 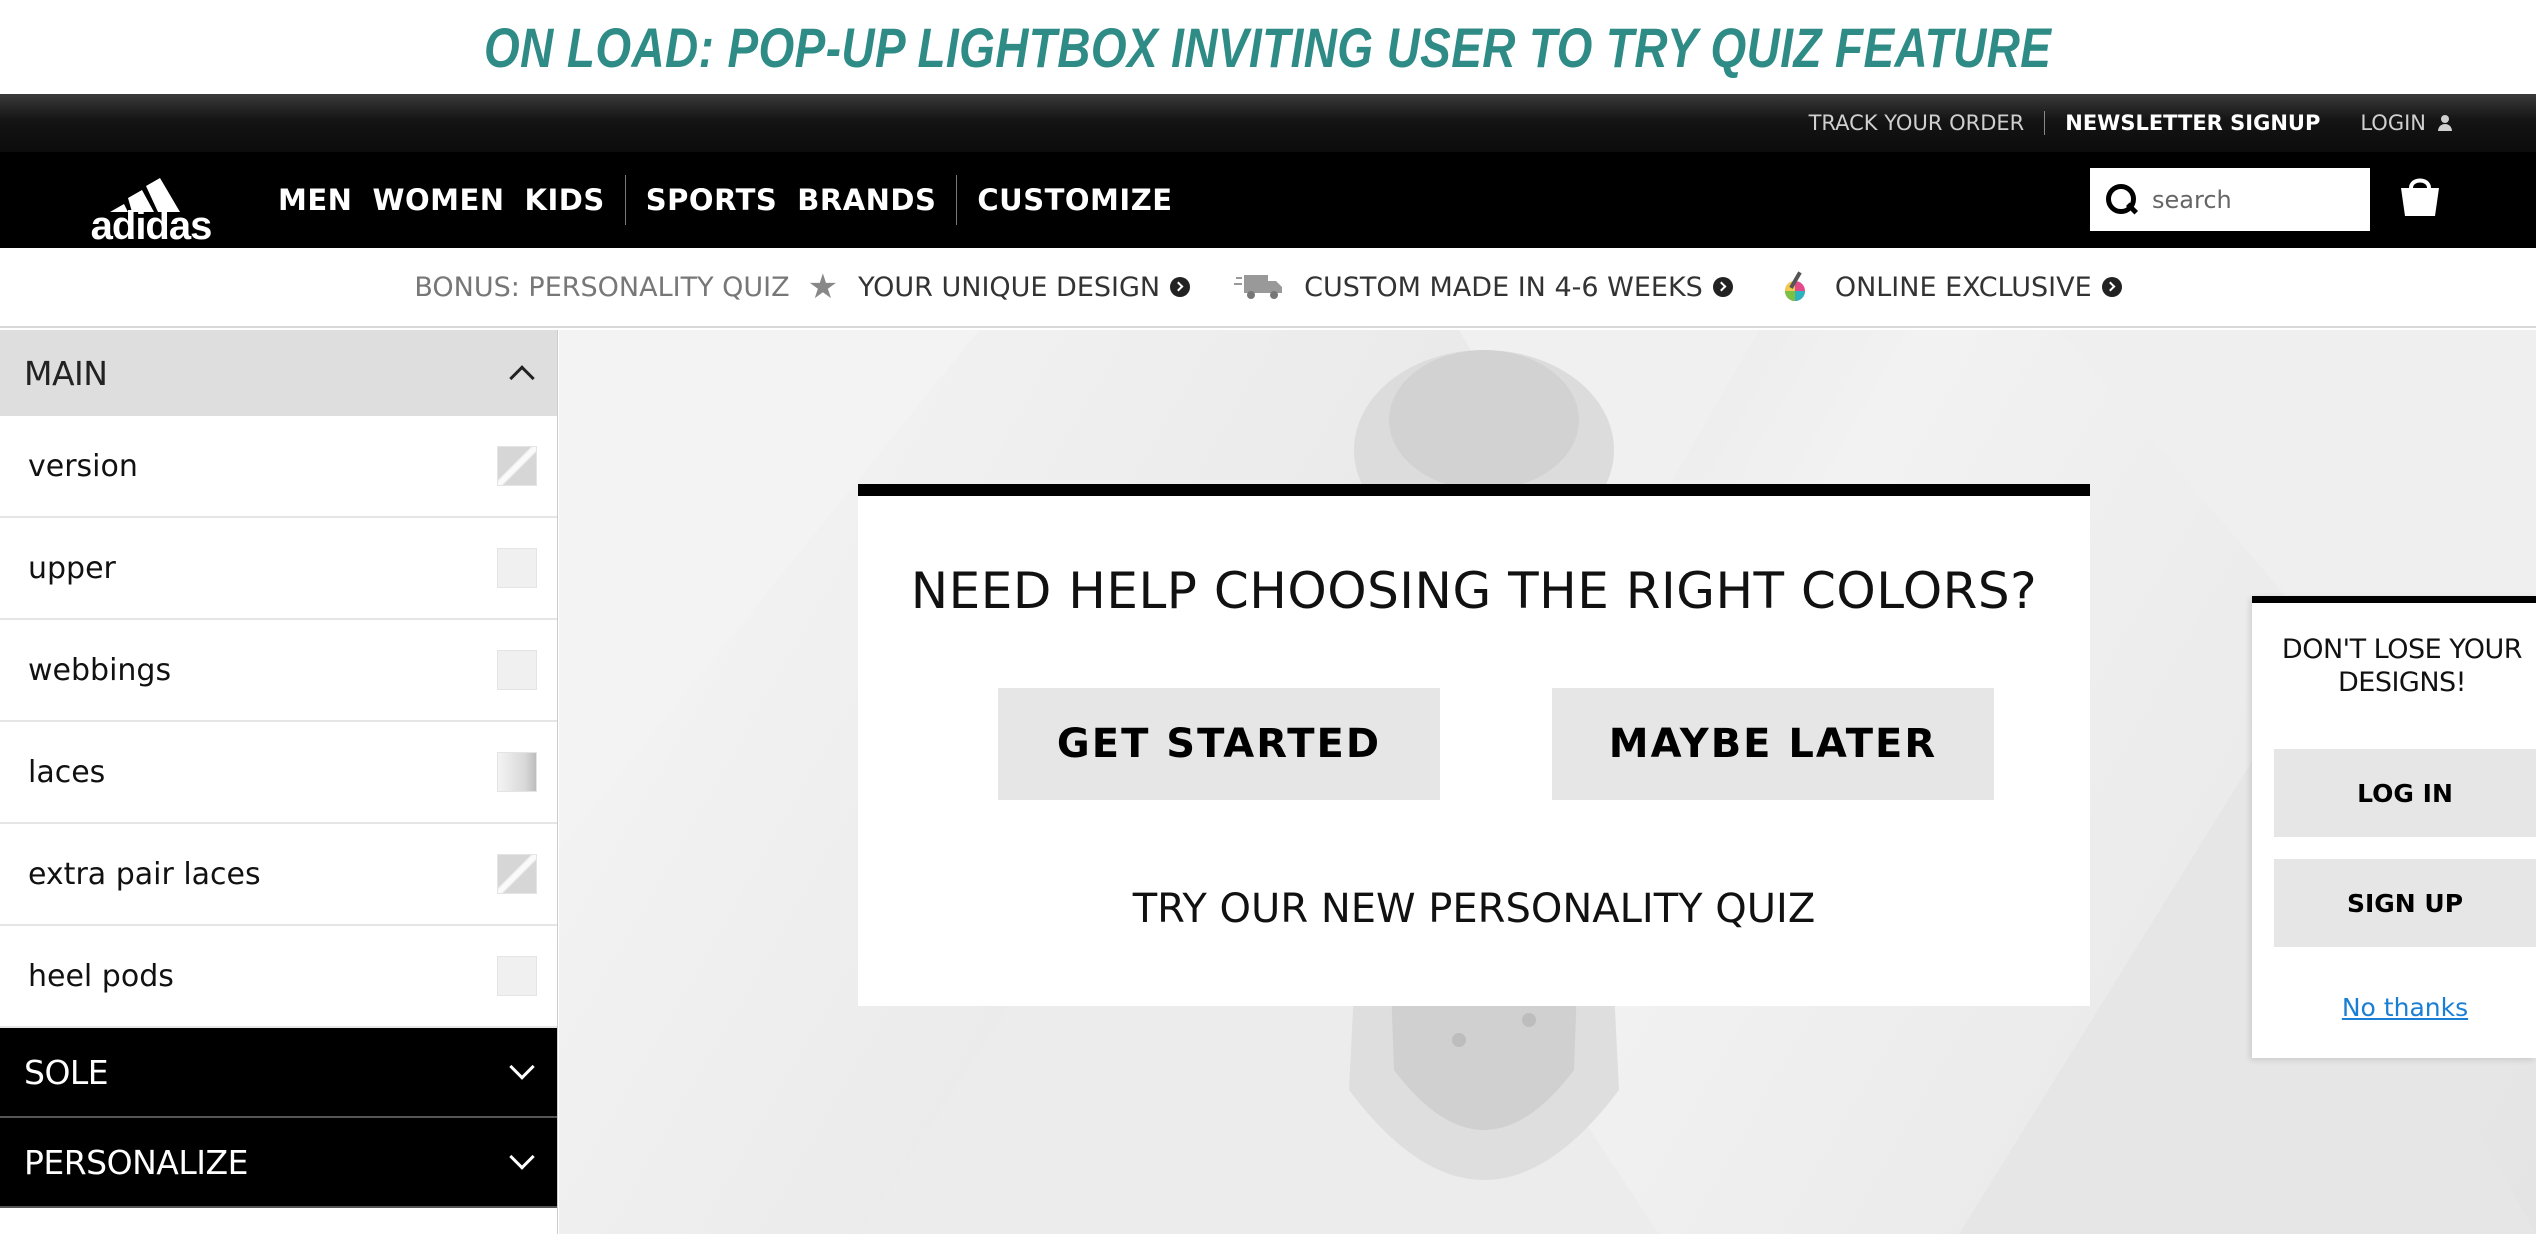 What do you see at coordinates (278, 1163) in the screenshot?
I see `section-personalize-header: PERSONALIZE` at bounding box center [278, 1163].